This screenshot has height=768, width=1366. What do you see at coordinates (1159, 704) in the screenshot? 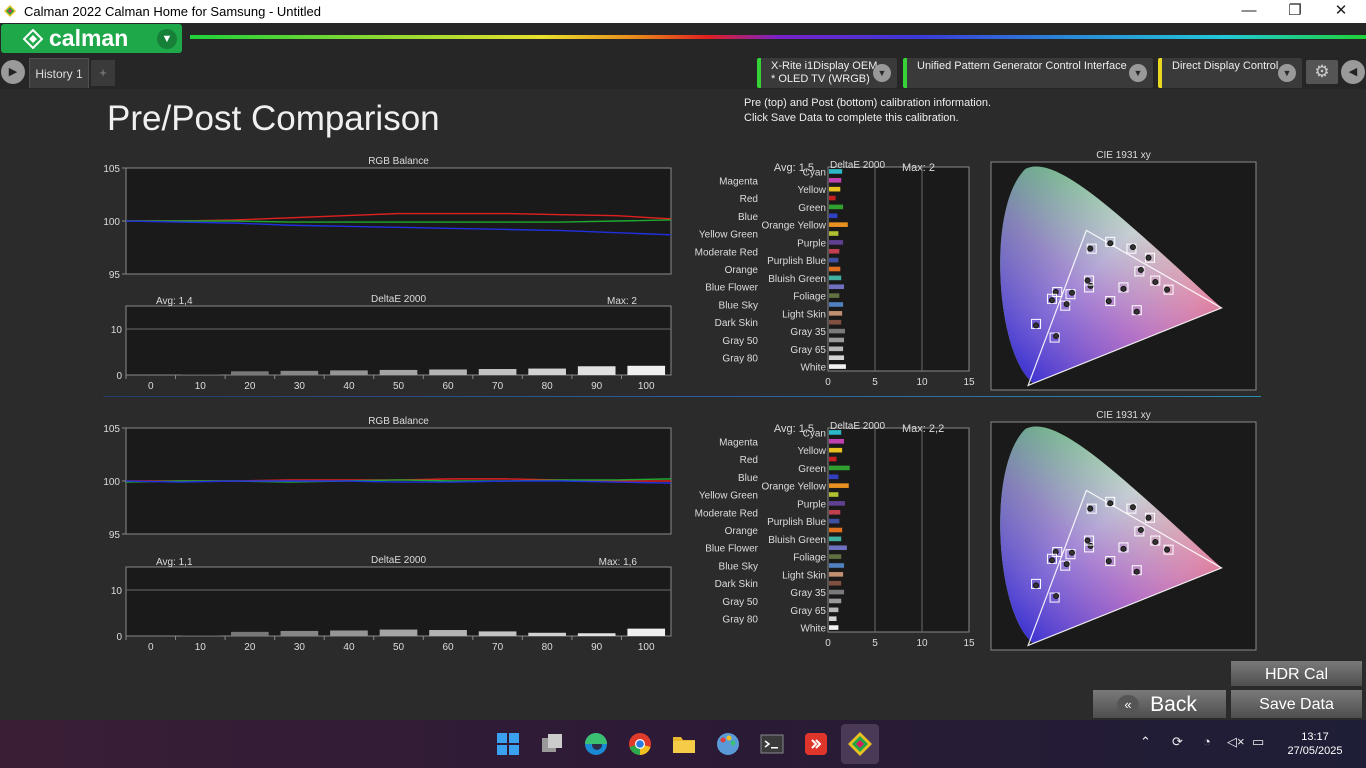
I see `back-button: « Back` at bounding box center [1159, 704].